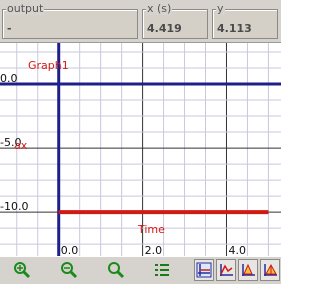 Image resolution: width=320 pixels, height=284 pixels. Describe the element at coordinates (70, 20) in the screenshot. I see `output-field: output -` at that location.